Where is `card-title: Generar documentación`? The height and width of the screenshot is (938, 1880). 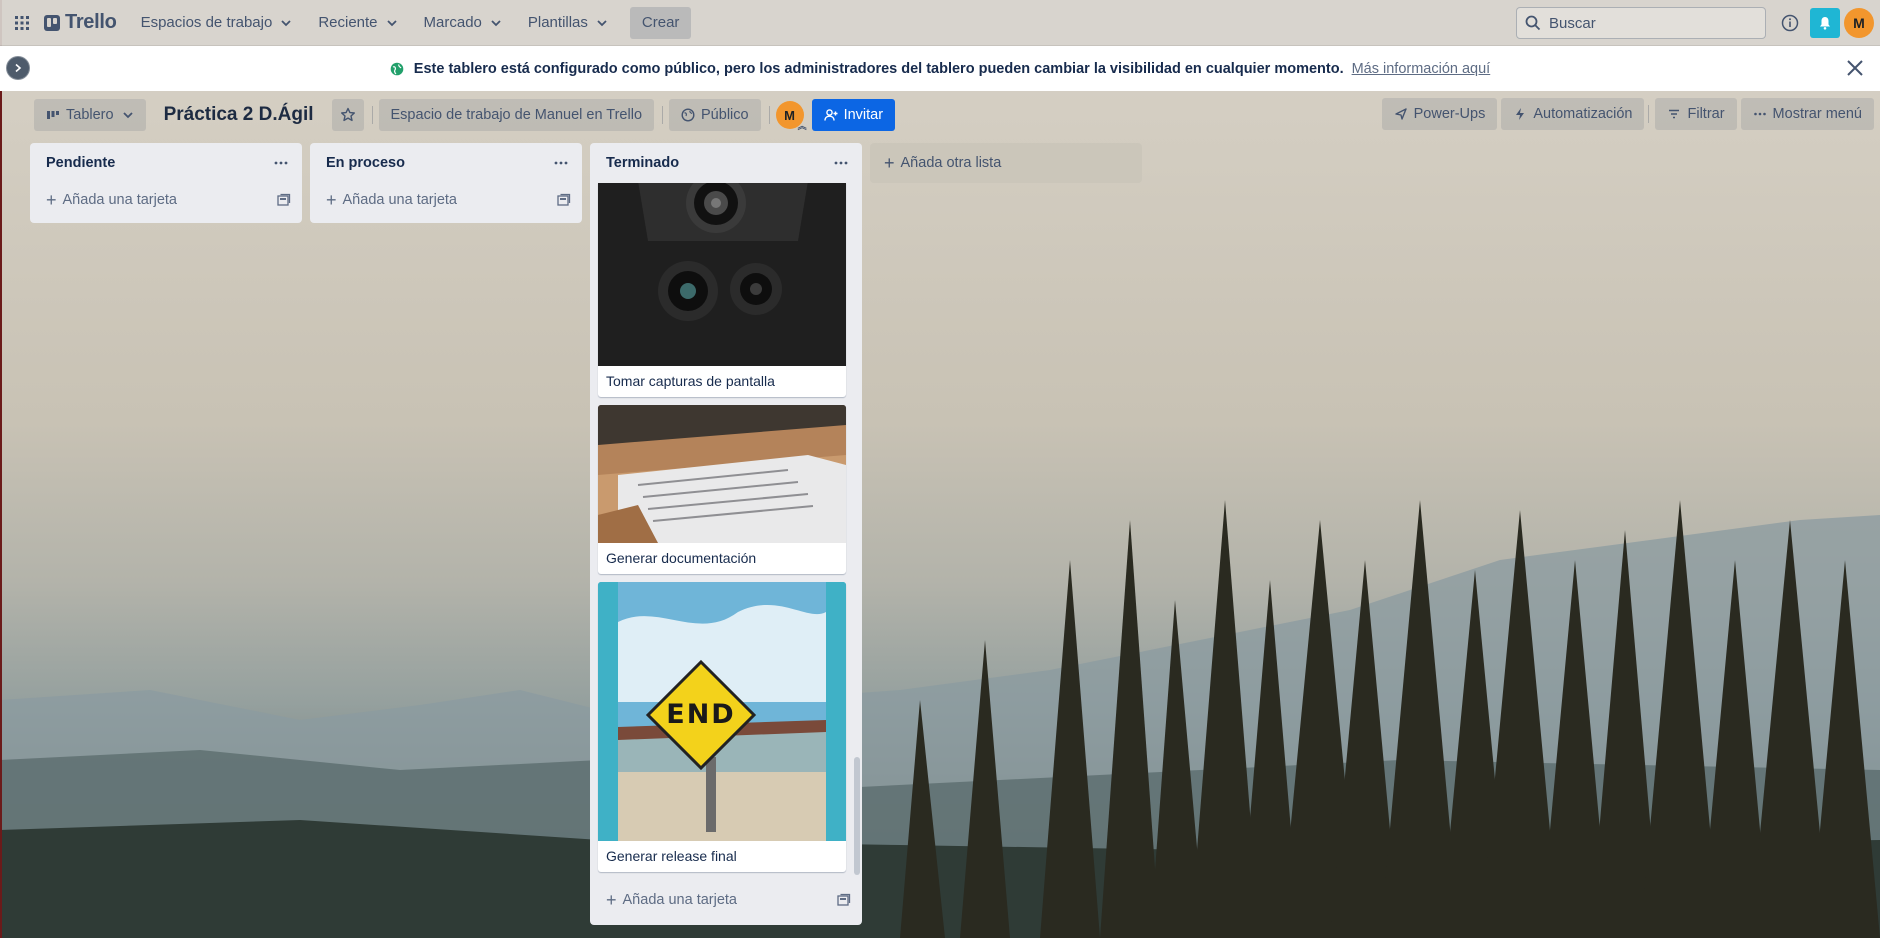
card-title: Generar documentación is located at coordinates (681, 558).